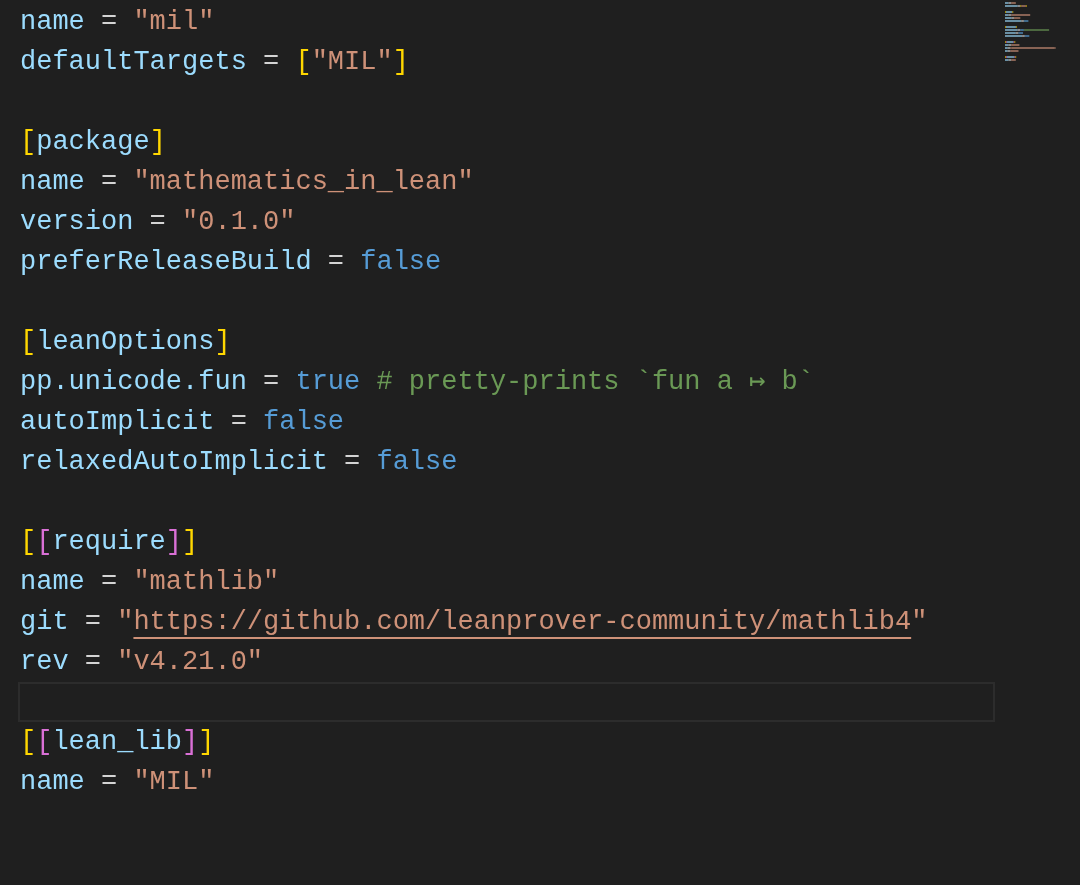 The image size is (1080, 885). I want to click on code-line: name = "mathematics_in_lean", so click(247, 182).